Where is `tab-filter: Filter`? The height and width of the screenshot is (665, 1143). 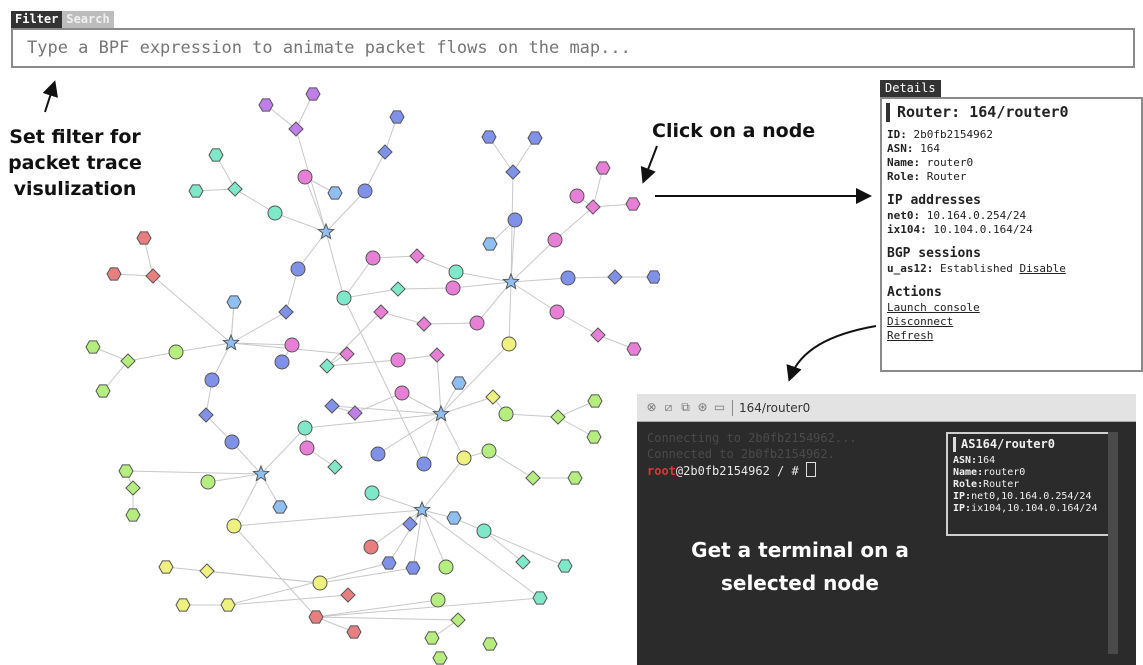 tab-filter: Filter is located at coordinates (37, 19).